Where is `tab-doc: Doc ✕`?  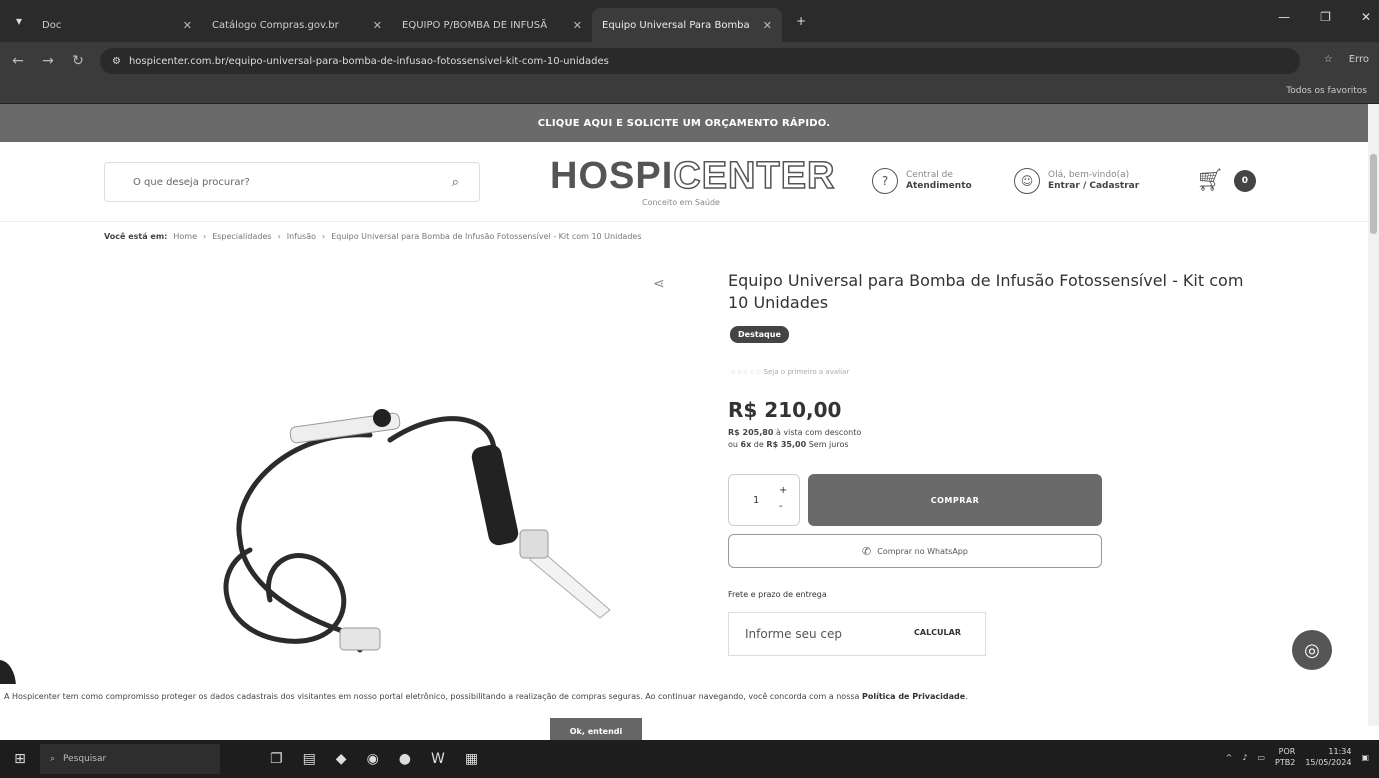
tab-doc: Doc ✕ is located at coordinates (117, 25).